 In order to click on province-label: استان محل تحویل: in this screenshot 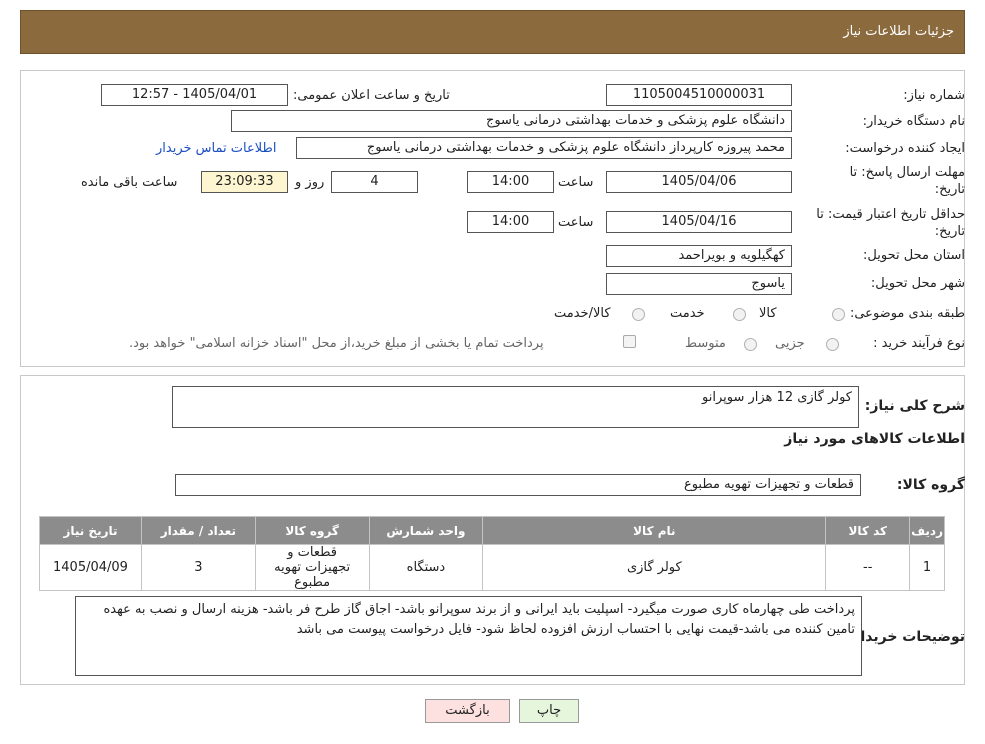, I will do `click(914, 255)`.